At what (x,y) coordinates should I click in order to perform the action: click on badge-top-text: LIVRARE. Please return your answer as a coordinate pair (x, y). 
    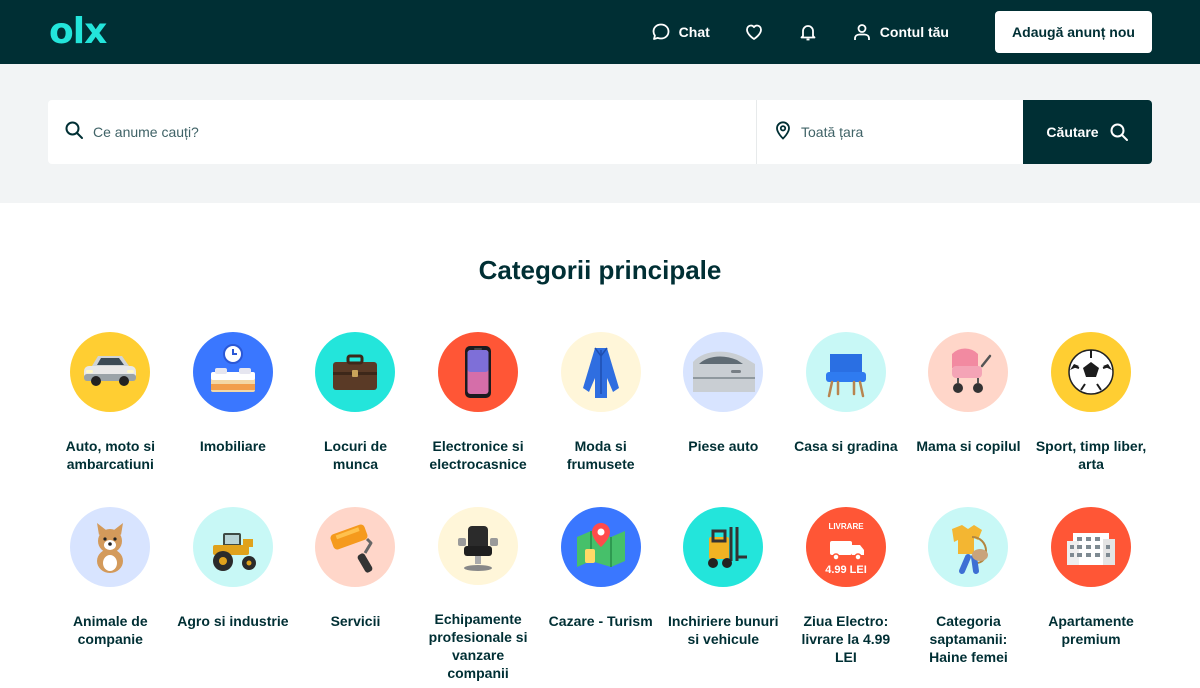
    Looking at the image, I should click on (846, 526).